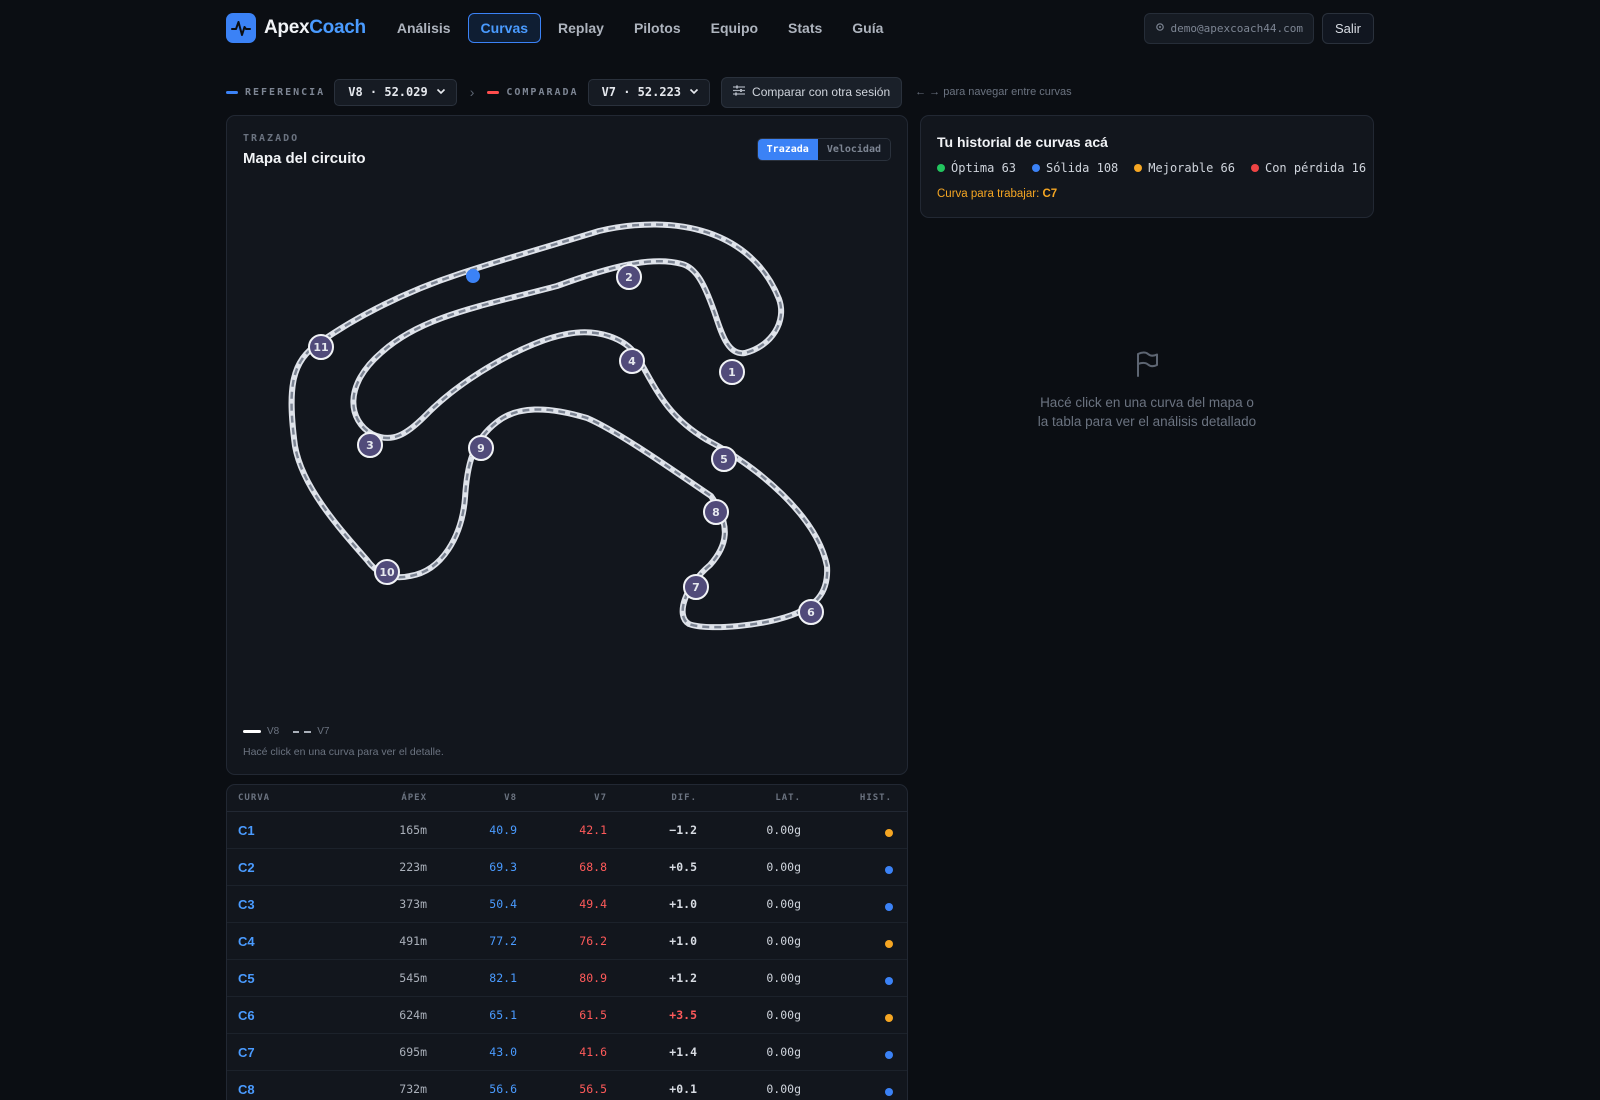 This screenshot has width=1600, height=1100. Describe the element at coordinates (567, 978) in the screenshot. I see `table-row: C5 545m 82.1 80.9 +1.2 0.00g` at that location.